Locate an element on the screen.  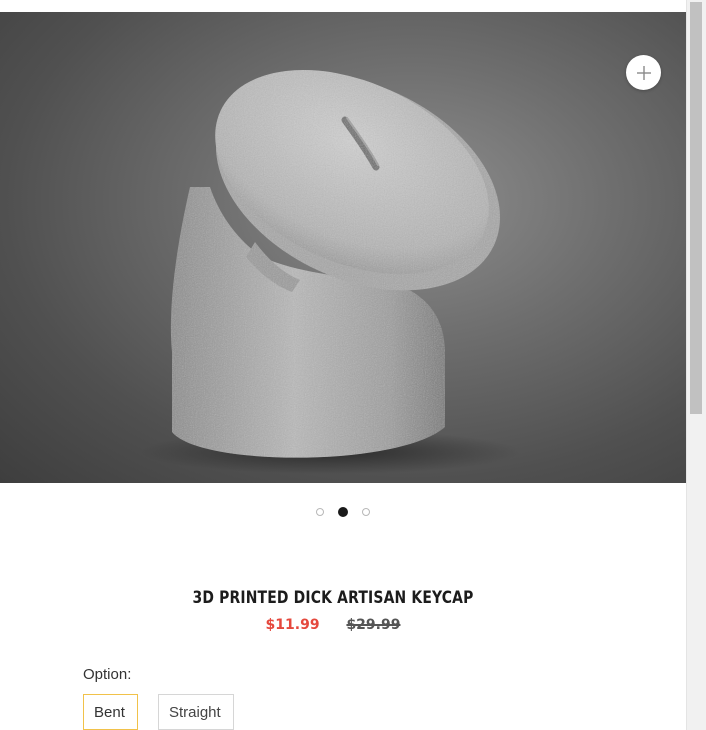
plus-icon is located at coordinates (643, 72).